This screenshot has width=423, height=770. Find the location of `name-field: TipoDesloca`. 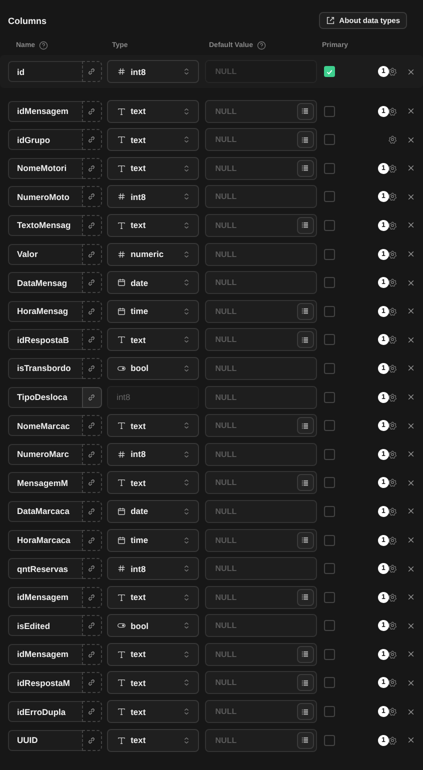

name-field: TipoDesloca is located at coordinates (45, 397).